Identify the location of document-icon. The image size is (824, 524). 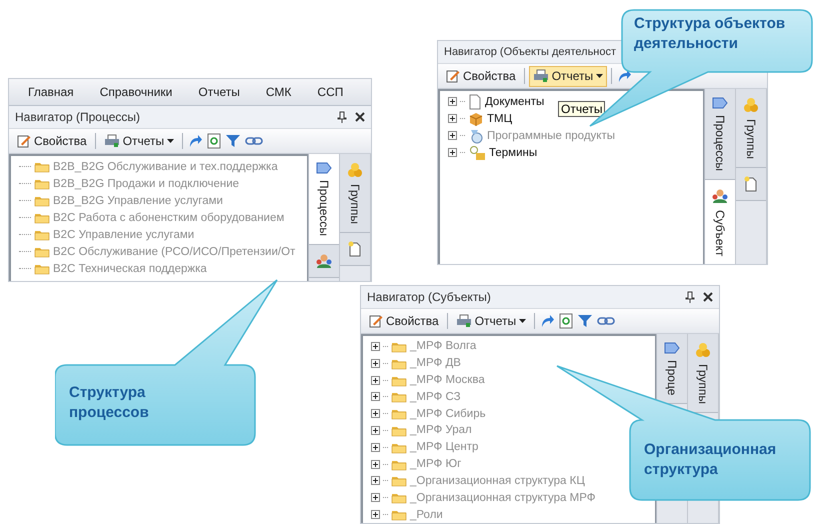
(475, 102).